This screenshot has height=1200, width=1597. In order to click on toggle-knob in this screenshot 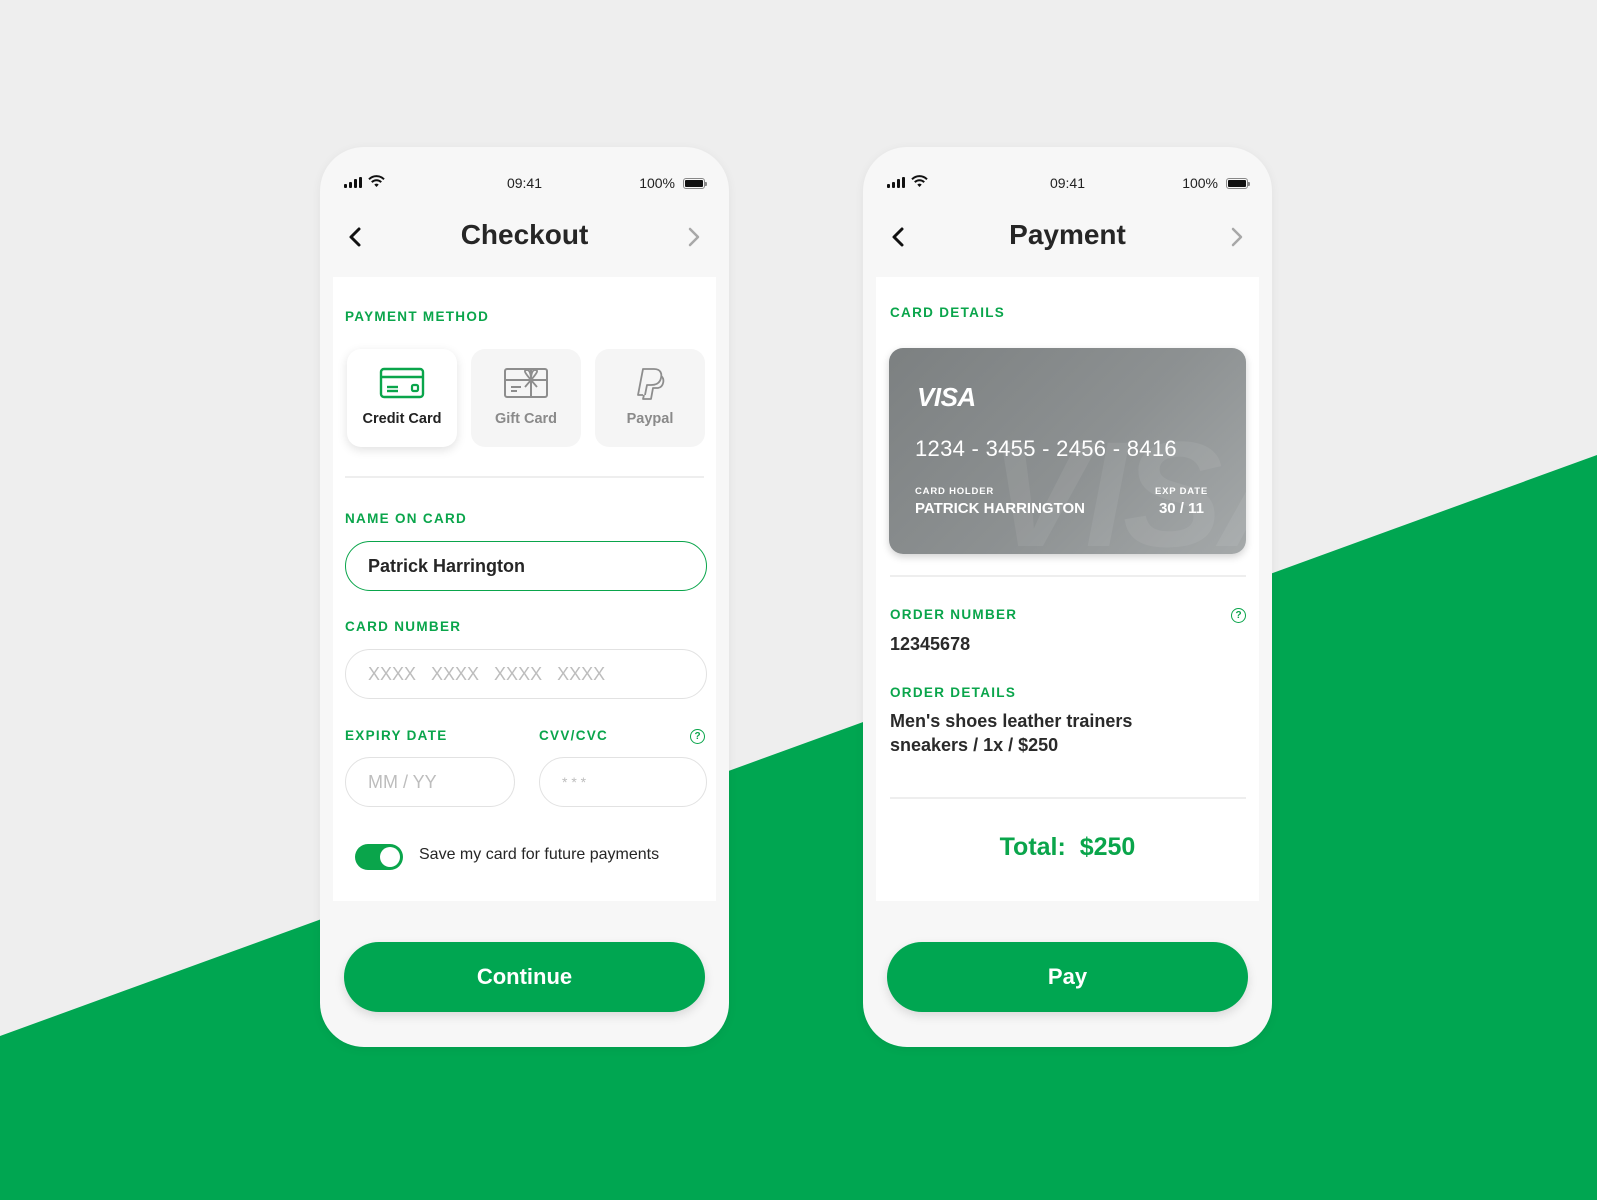, I will do `click(390, 857)`.